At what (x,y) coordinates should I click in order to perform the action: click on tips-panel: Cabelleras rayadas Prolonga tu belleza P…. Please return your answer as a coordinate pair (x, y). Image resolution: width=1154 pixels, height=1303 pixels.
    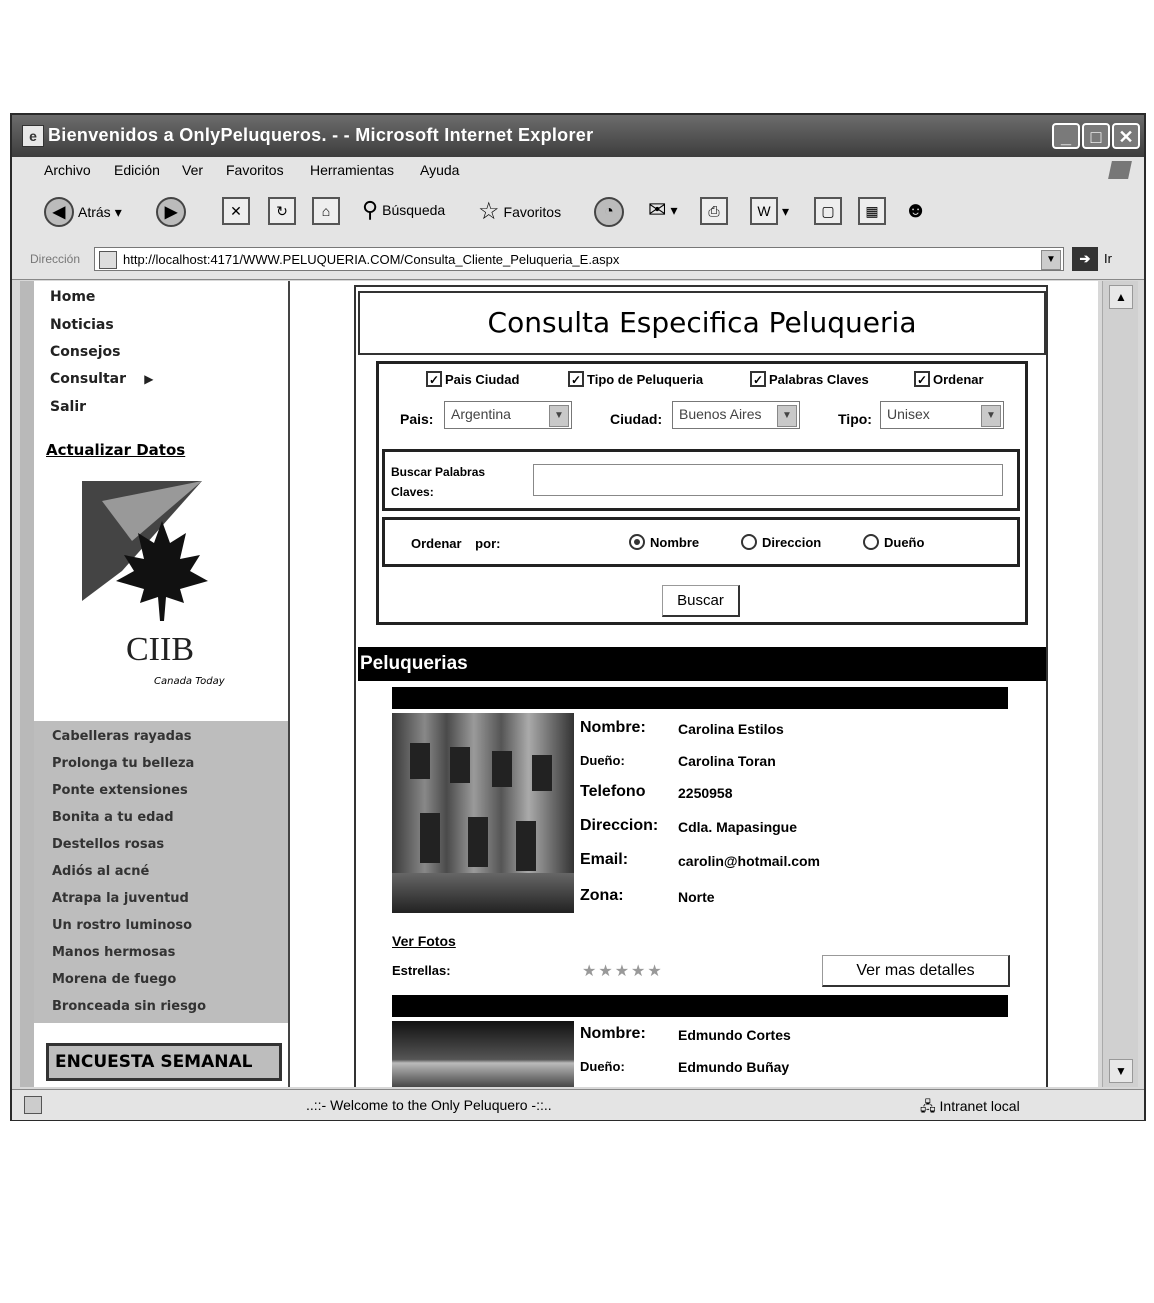
    Looking at the image, I should click on (161, 872).